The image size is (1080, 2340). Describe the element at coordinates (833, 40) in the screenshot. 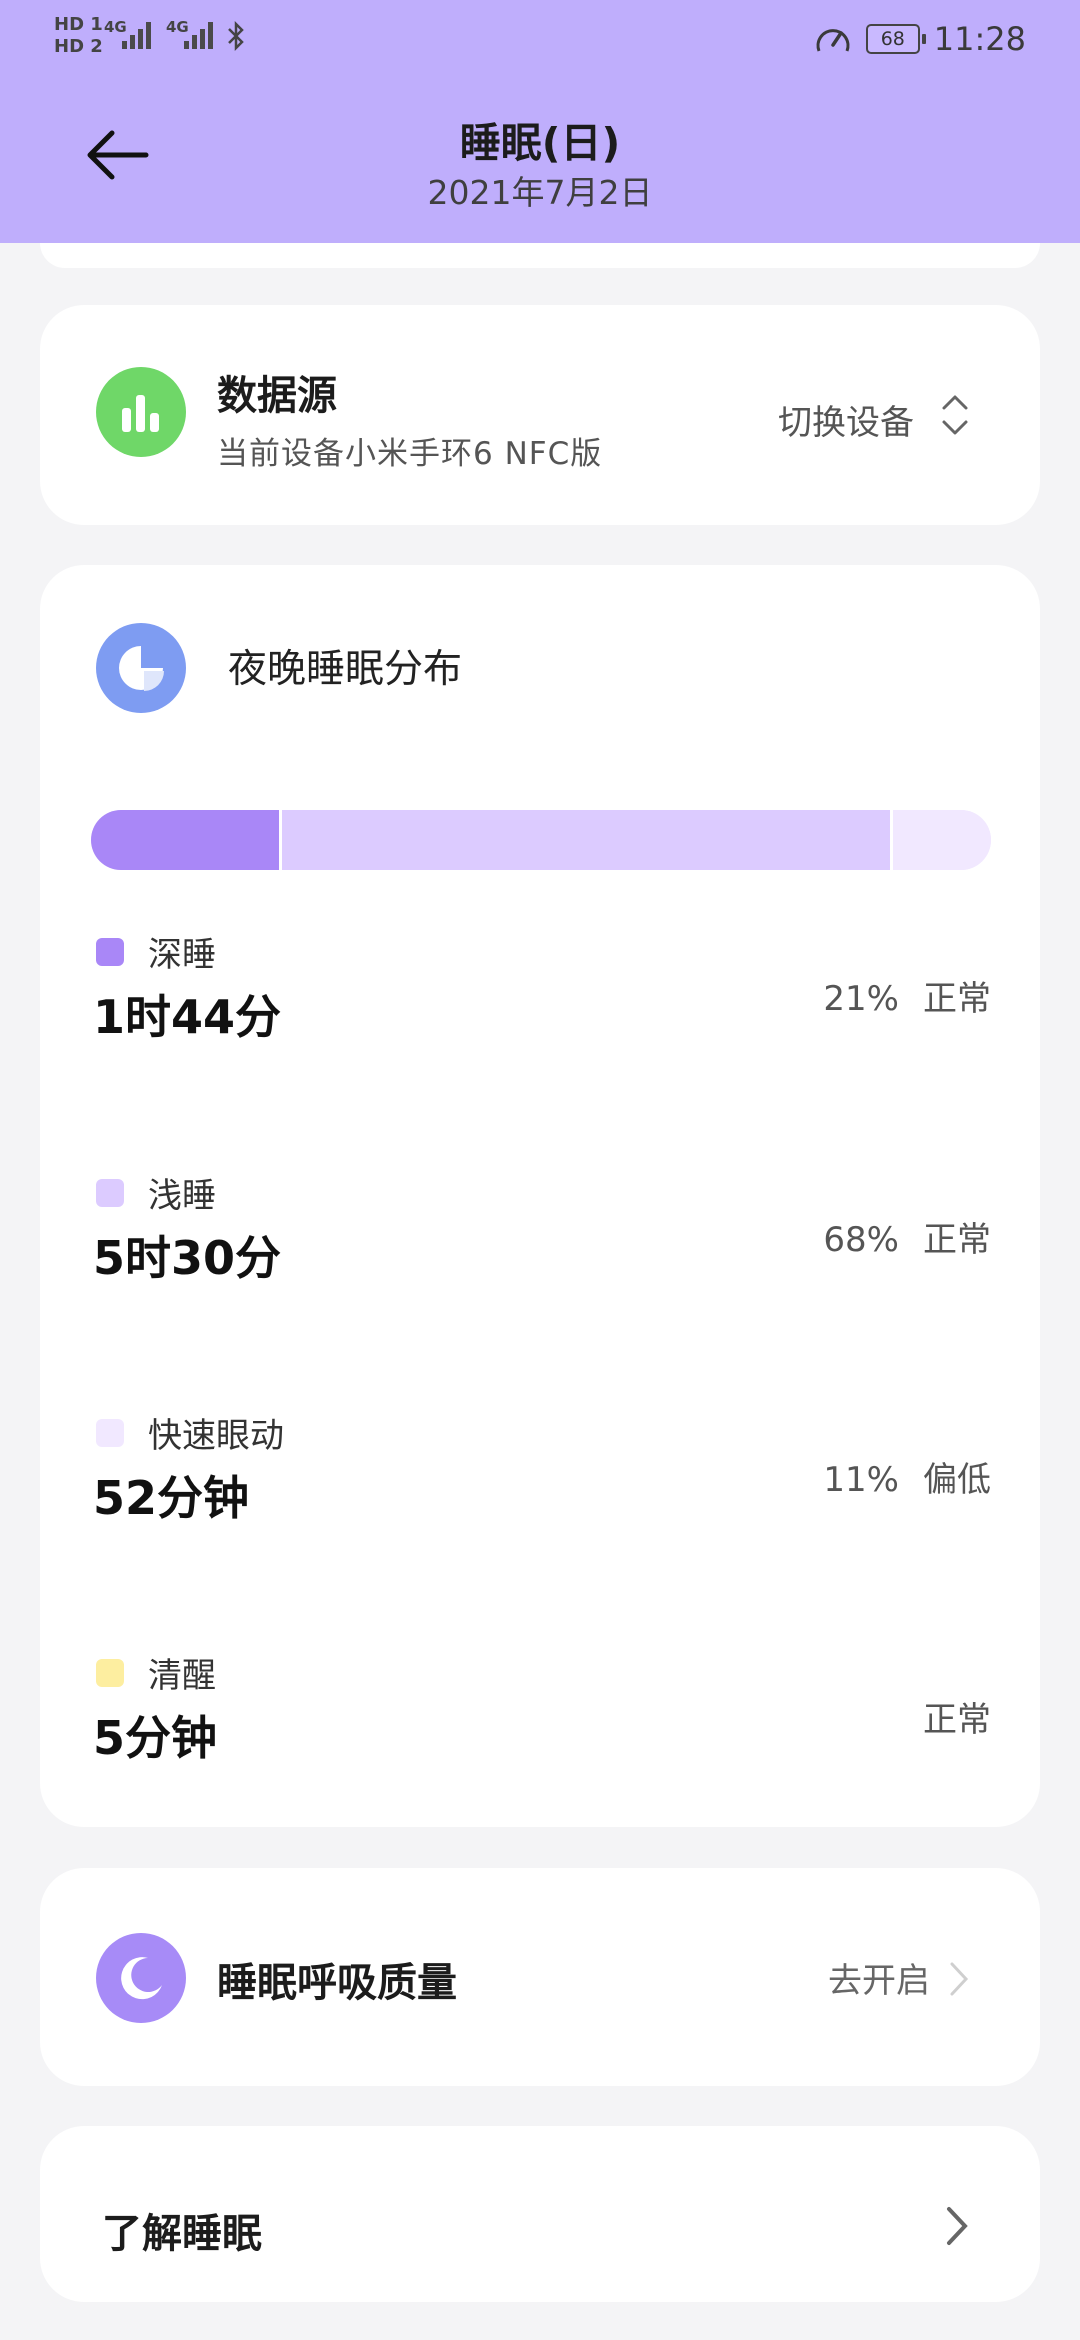

I see `speedometer-icon` at that location.